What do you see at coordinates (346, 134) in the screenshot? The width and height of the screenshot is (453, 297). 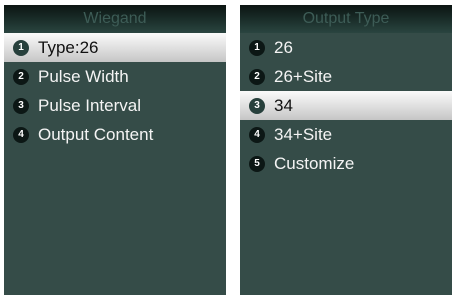 I see `menu-item-34-site: 4 34+Site` at bounding box center [346, 134].